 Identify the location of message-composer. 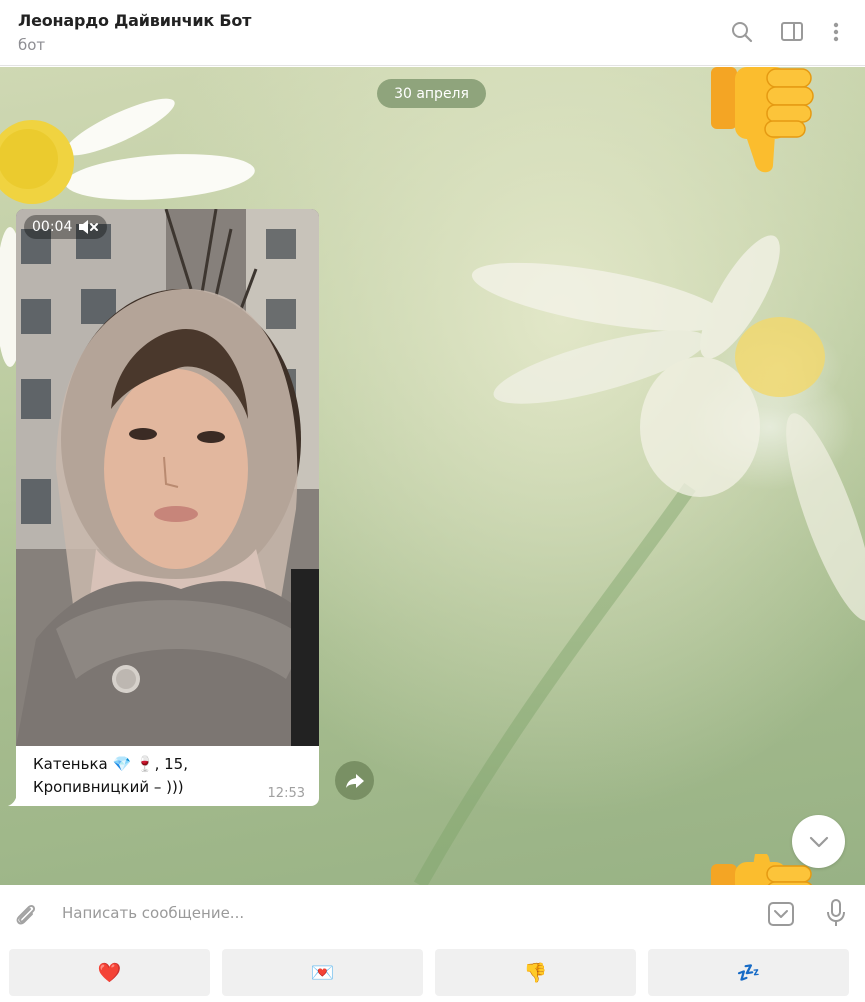
(432, 913).